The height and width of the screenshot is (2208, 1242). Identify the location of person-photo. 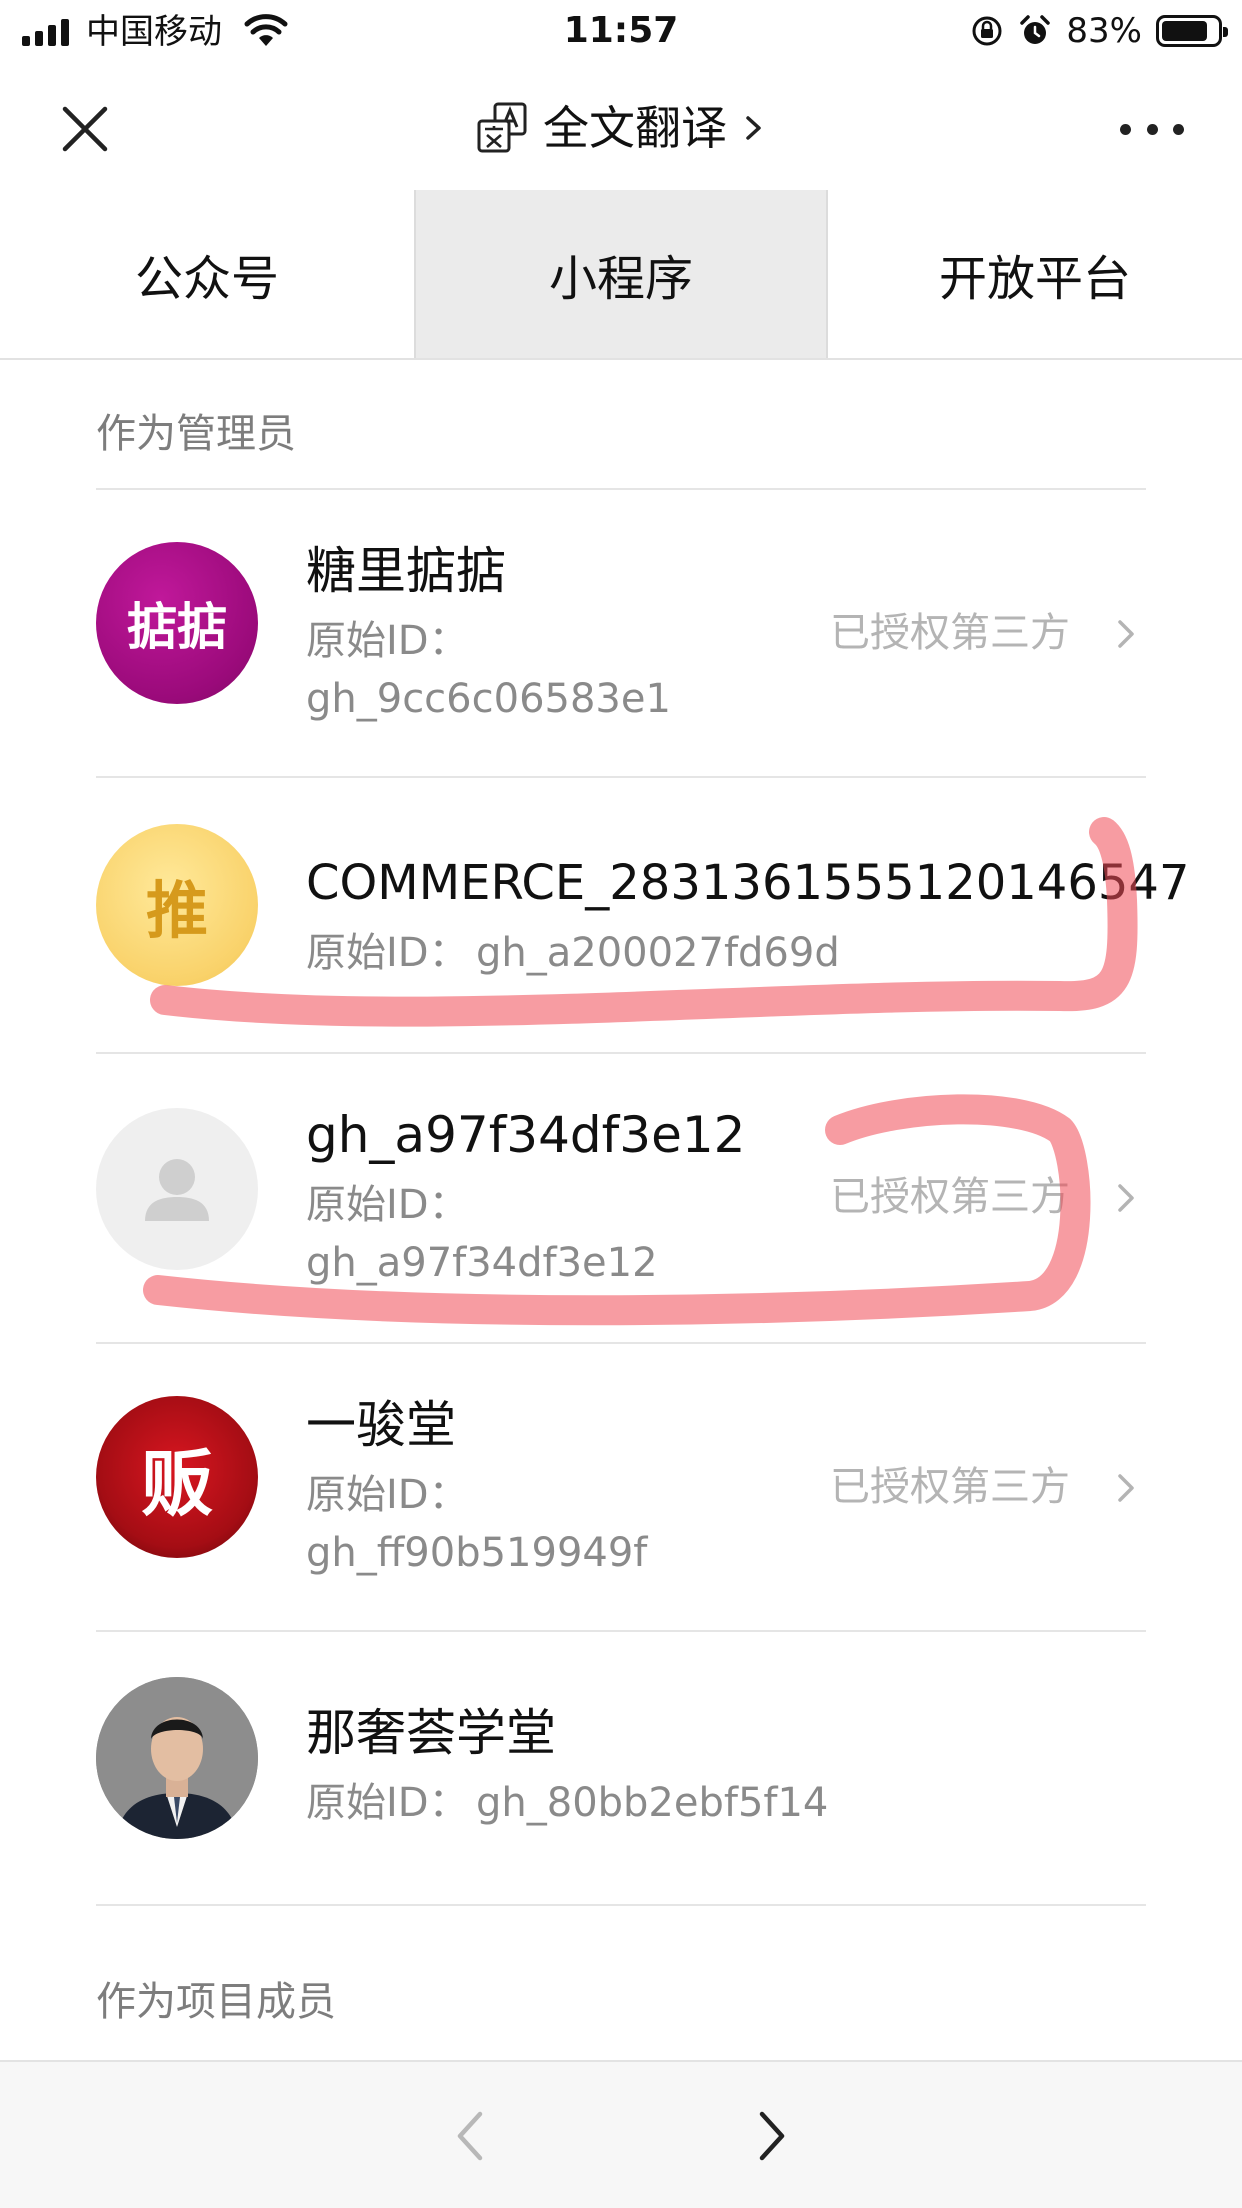
(177, 1758).